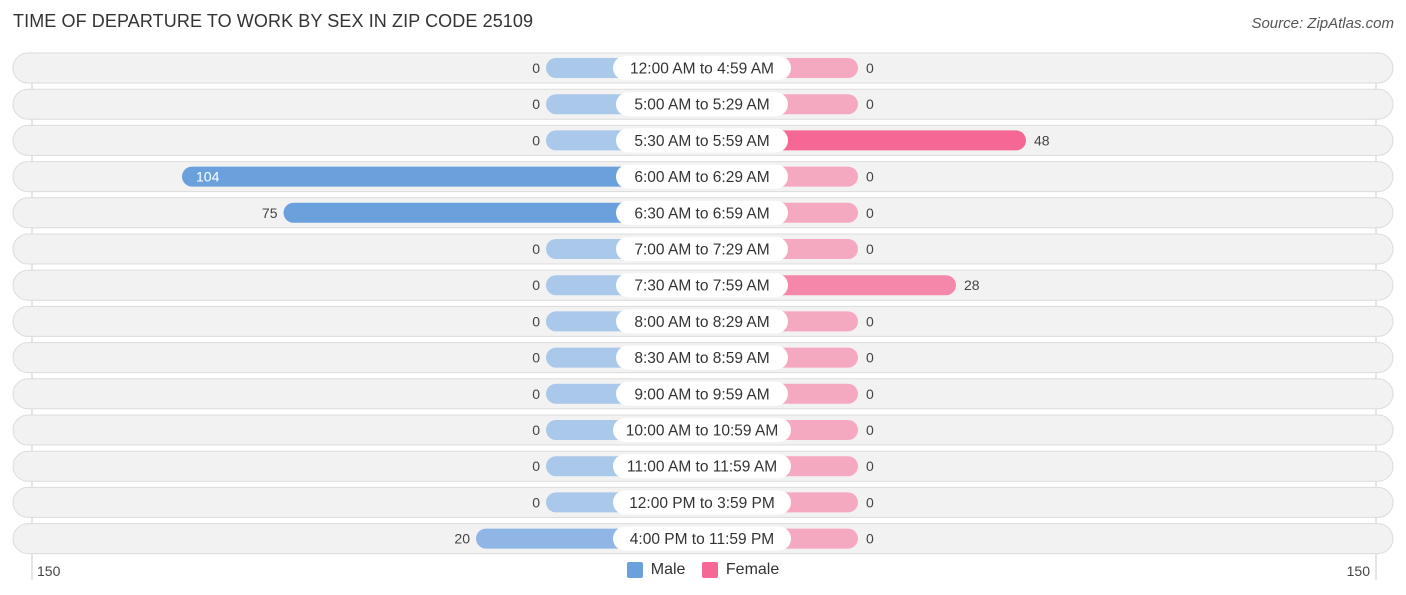  Describe the element at coordinates (972, 285) in the screenshot. I see `value-label-female: 28` at that location.